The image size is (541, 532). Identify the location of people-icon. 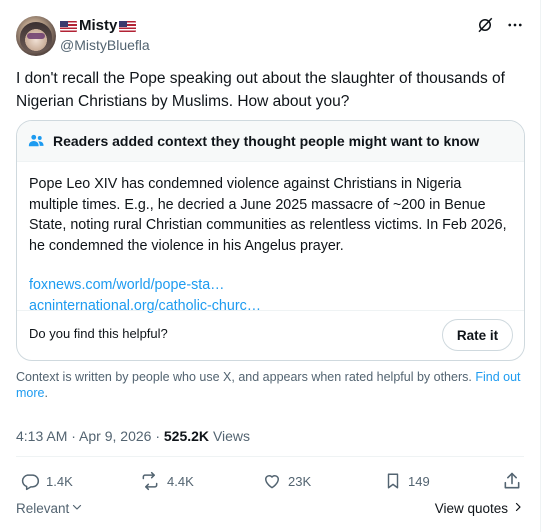
(36, 141).